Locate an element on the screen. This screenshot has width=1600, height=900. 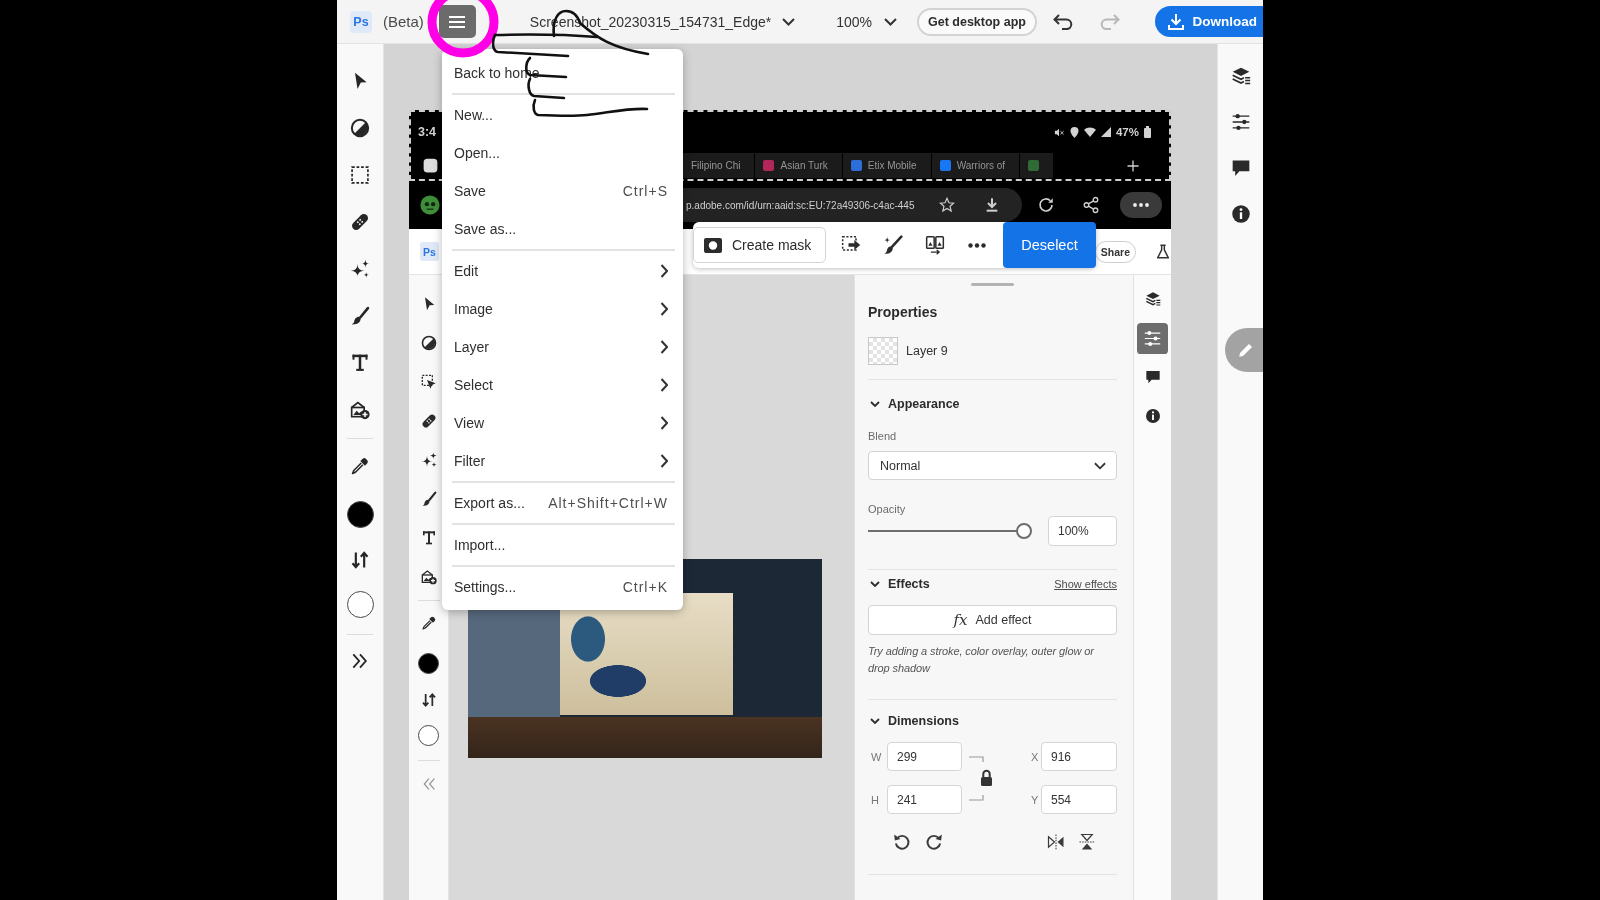
slider-thumb is located at coordinates (1024, 531).